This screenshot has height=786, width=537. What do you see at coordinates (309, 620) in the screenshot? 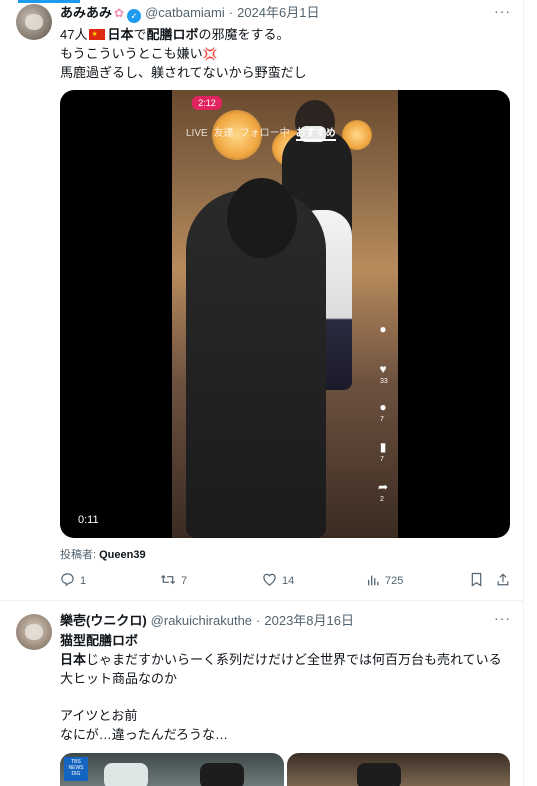
I see `post-date: 2023年8月16日` at bounding box center [309, 620].